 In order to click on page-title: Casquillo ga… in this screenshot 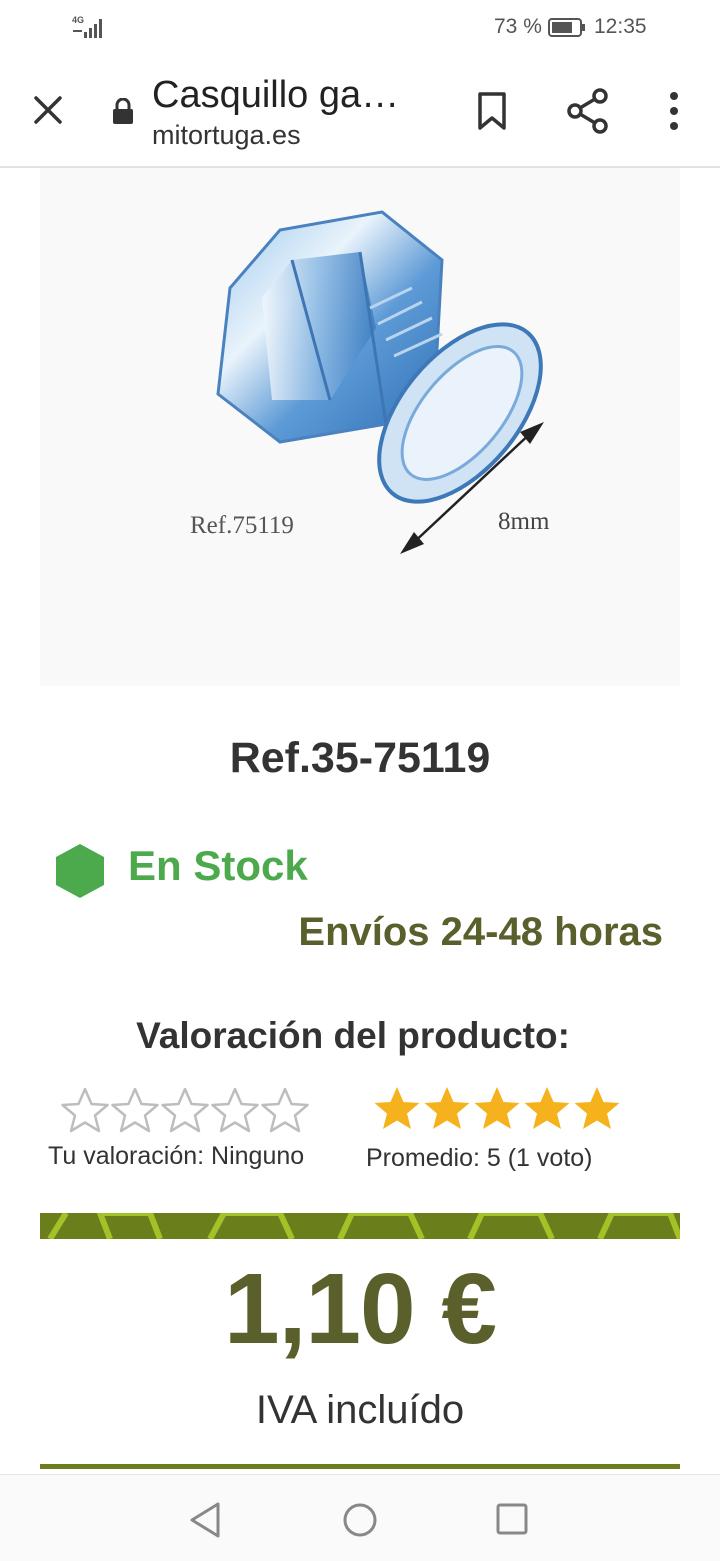, I will do `click(275, 95)`.